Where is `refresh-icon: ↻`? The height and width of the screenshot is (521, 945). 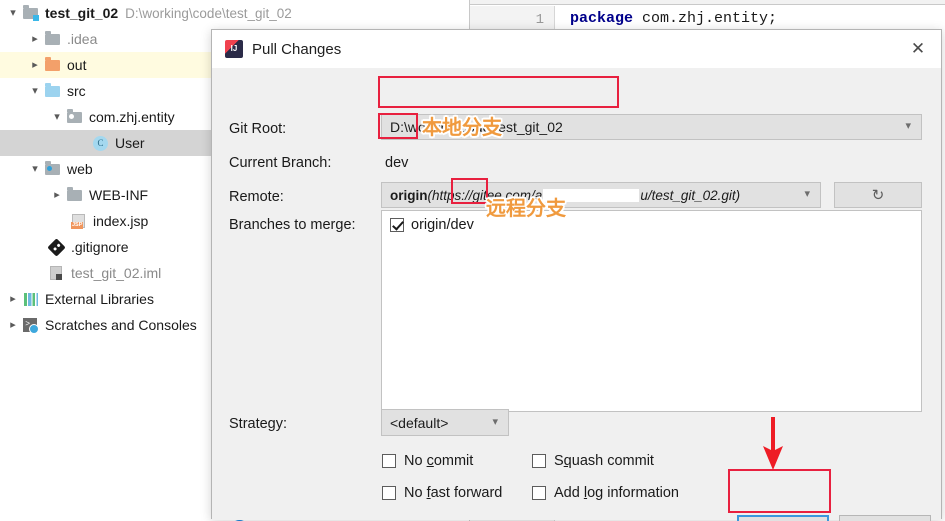 refresh-icon: ↻ is located at coordinates (878, 195).